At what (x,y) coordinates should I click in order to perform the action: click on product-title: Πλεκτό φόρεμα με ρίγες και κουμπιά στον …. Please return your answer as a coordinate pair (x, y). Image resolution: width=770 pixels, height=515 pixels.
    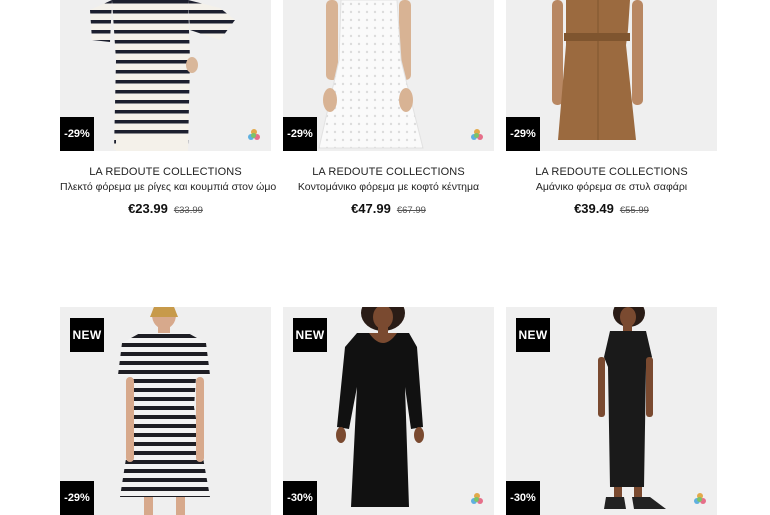
    Looking at the image, I should click on (168, 187).